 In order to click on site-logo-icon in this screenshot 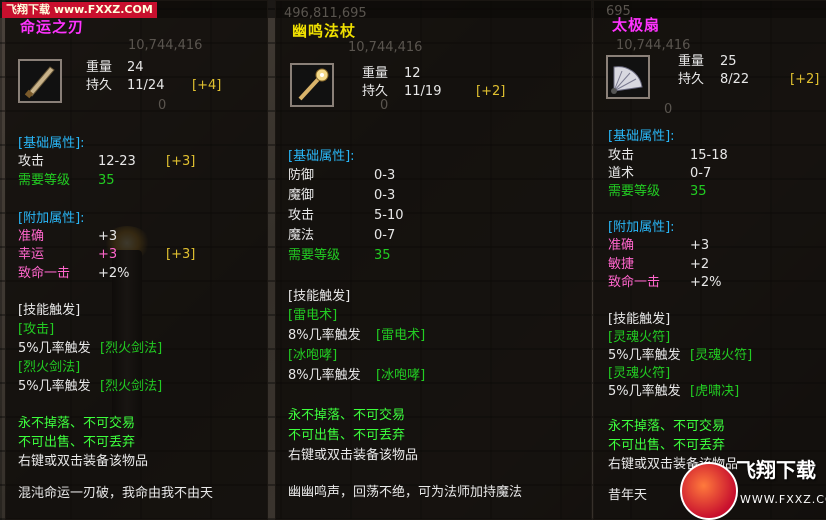, I will do `click(709, 491)`.